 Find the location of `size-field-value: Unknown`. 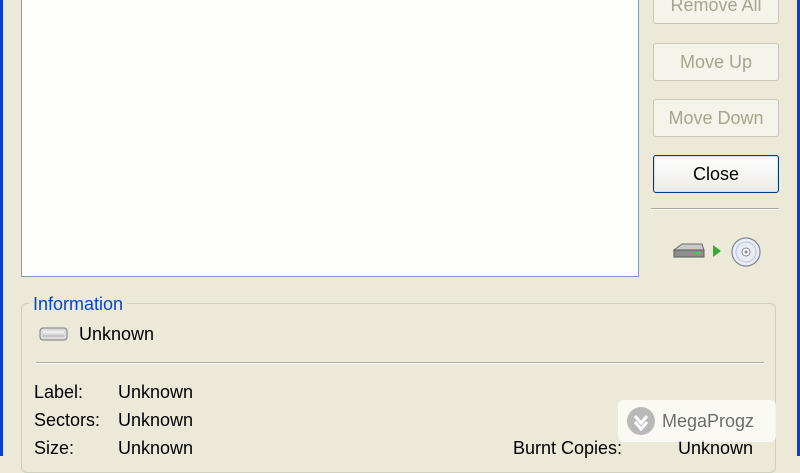

size-field-value: Unknown is located at coordinates (156, 448).